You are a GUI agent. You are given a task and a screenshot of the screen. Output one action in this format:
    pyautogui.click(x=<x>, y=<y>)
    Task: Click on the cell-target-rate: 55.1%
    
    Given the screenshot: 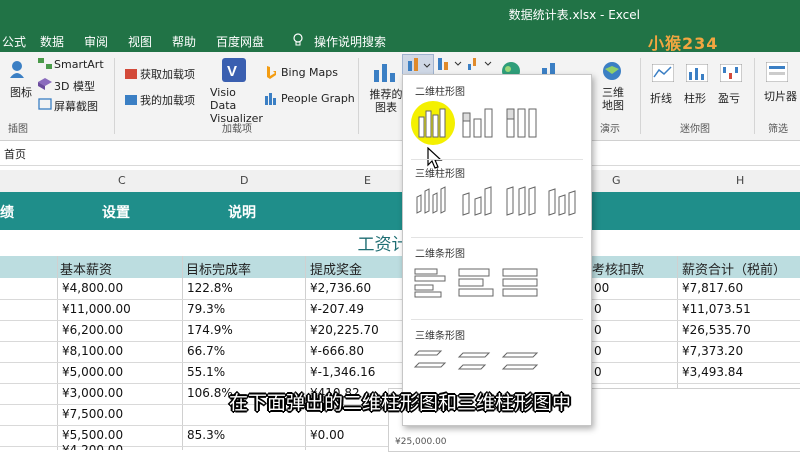 What is the action you would take?
    pyautogui.click(x=204, y=372)
    